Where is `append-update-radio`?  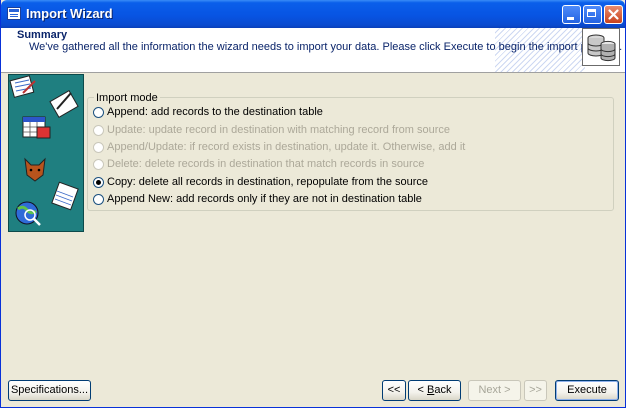
append-update-radio is located at coordinates (98, 147).